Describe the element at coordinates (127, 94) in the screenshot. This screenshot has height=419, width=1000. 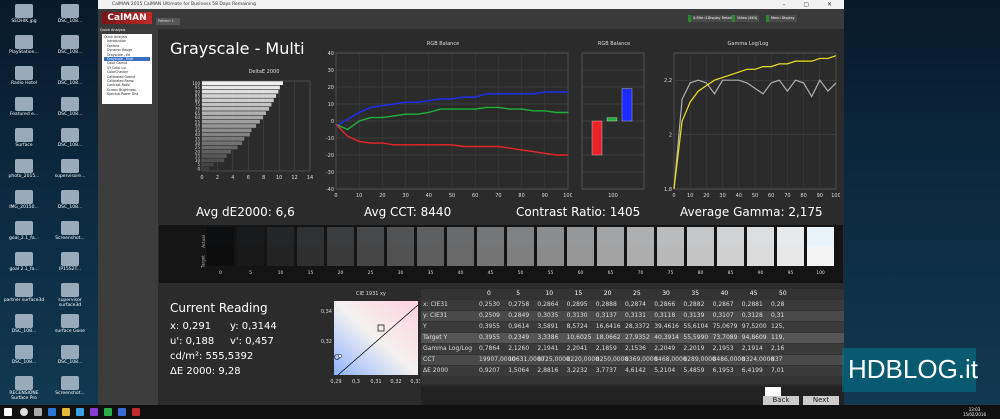
I see `nav-item: Spectral Power Dist` at that location.